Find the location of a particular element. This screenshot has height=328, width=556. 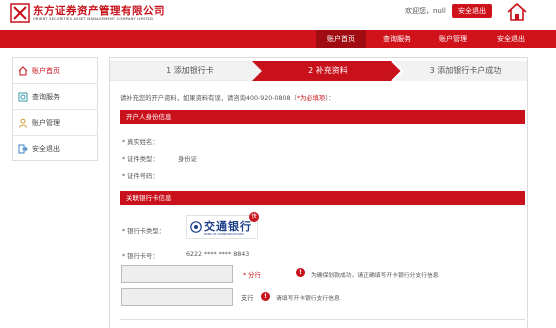

branch-error-icon: ! is located at coordinates (300, 272).